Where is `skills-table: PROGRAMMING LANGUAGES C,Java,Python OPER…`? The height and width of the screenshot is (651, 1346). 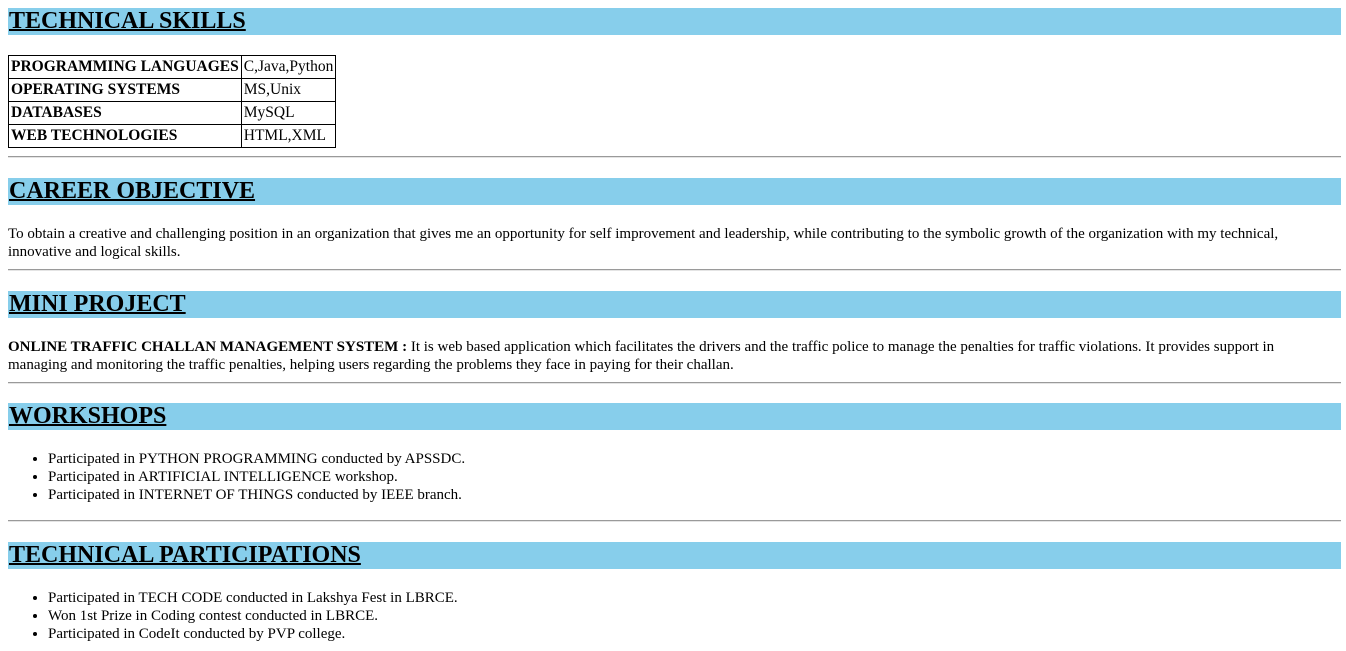
skills-table: PROGRAMMING LANGUAGES C,Java,Python OPER… is located at coordinates (172, 101).